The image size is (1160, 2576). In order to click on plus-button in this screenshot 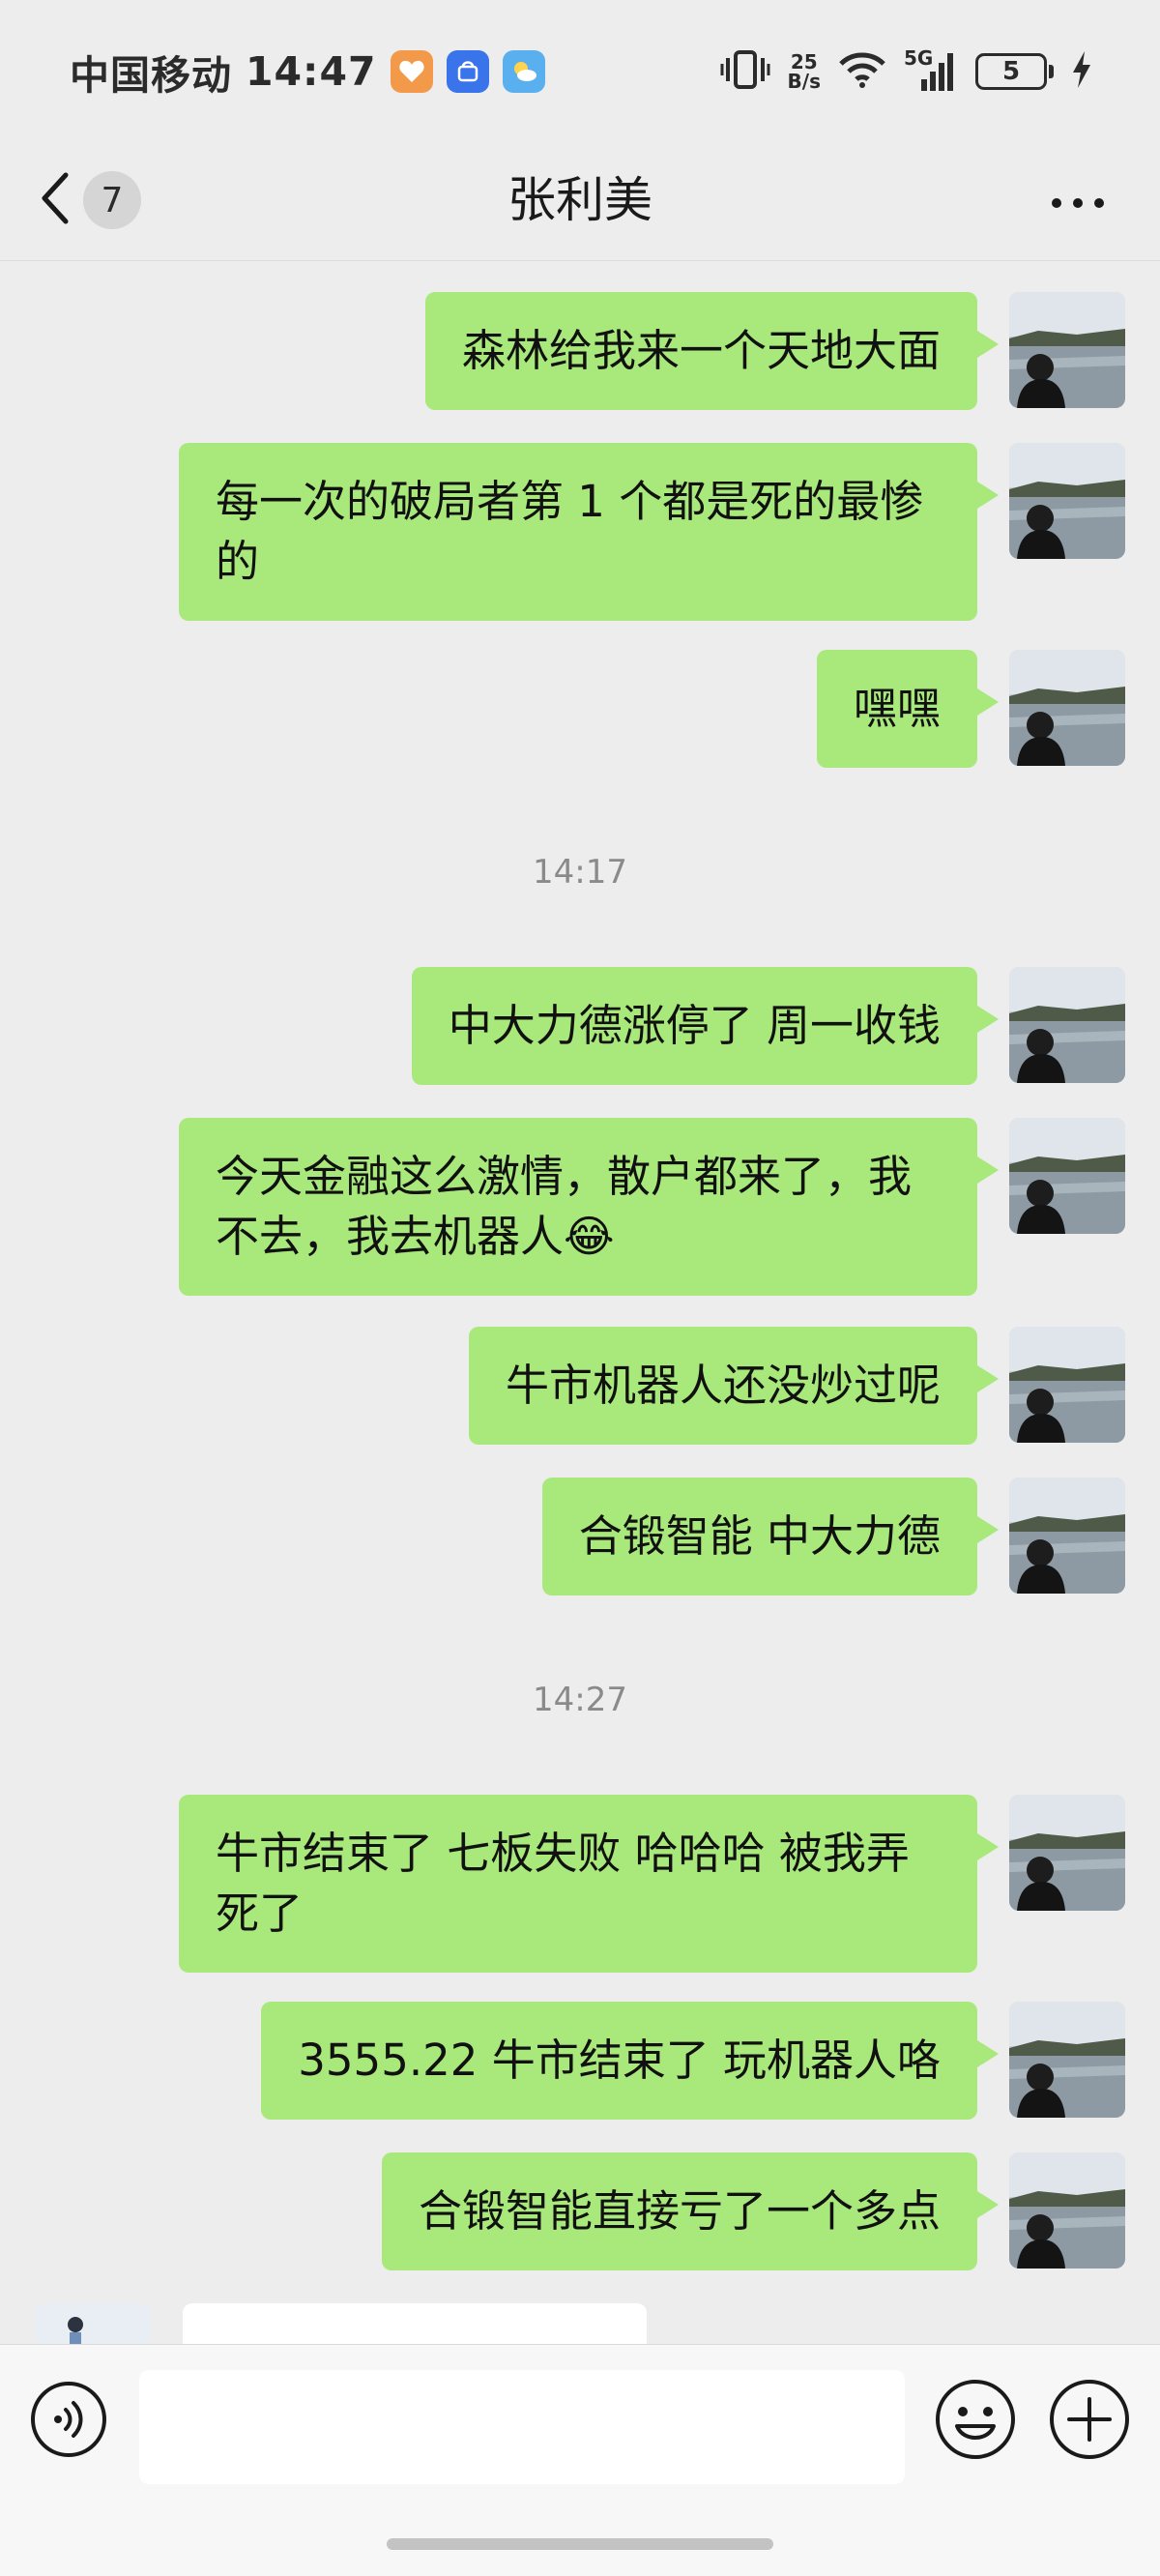, I will do `click(1089, 2419)`.